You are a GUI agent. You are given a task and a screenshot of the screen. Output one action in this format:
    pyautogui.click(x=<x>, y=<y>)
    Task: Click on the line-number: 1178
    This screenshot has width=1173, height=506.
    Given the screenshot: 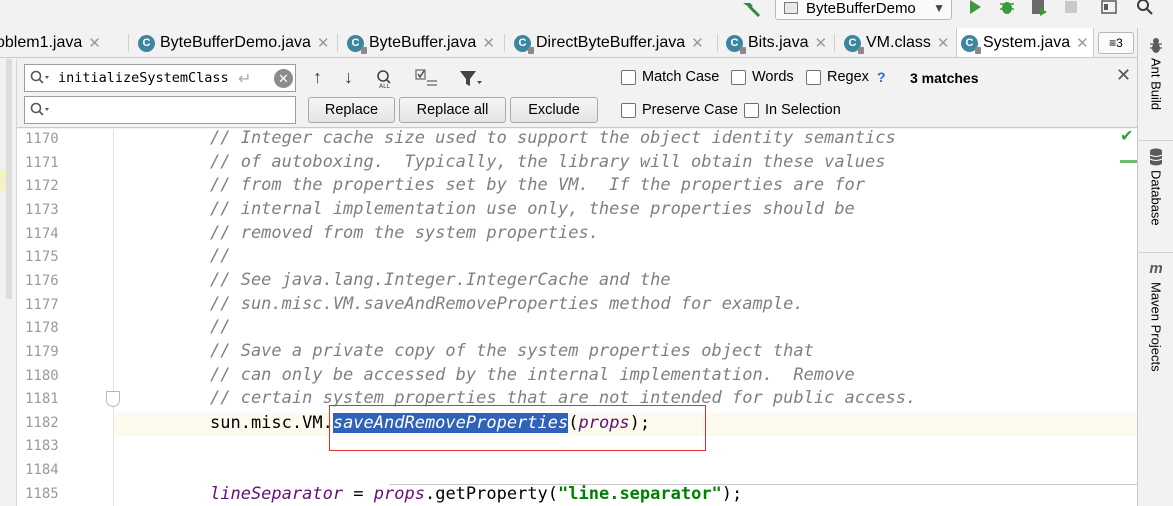 What is the action you would take?
    pyautogui.click(x=52, y=328)
    